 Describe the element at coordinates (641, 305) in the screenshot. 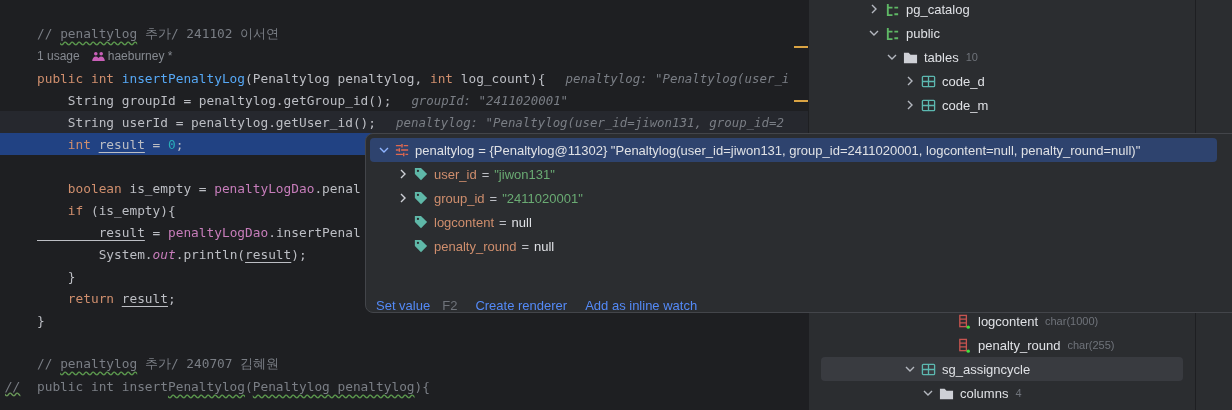

I see `action-link: Add as inline watch` at that location.